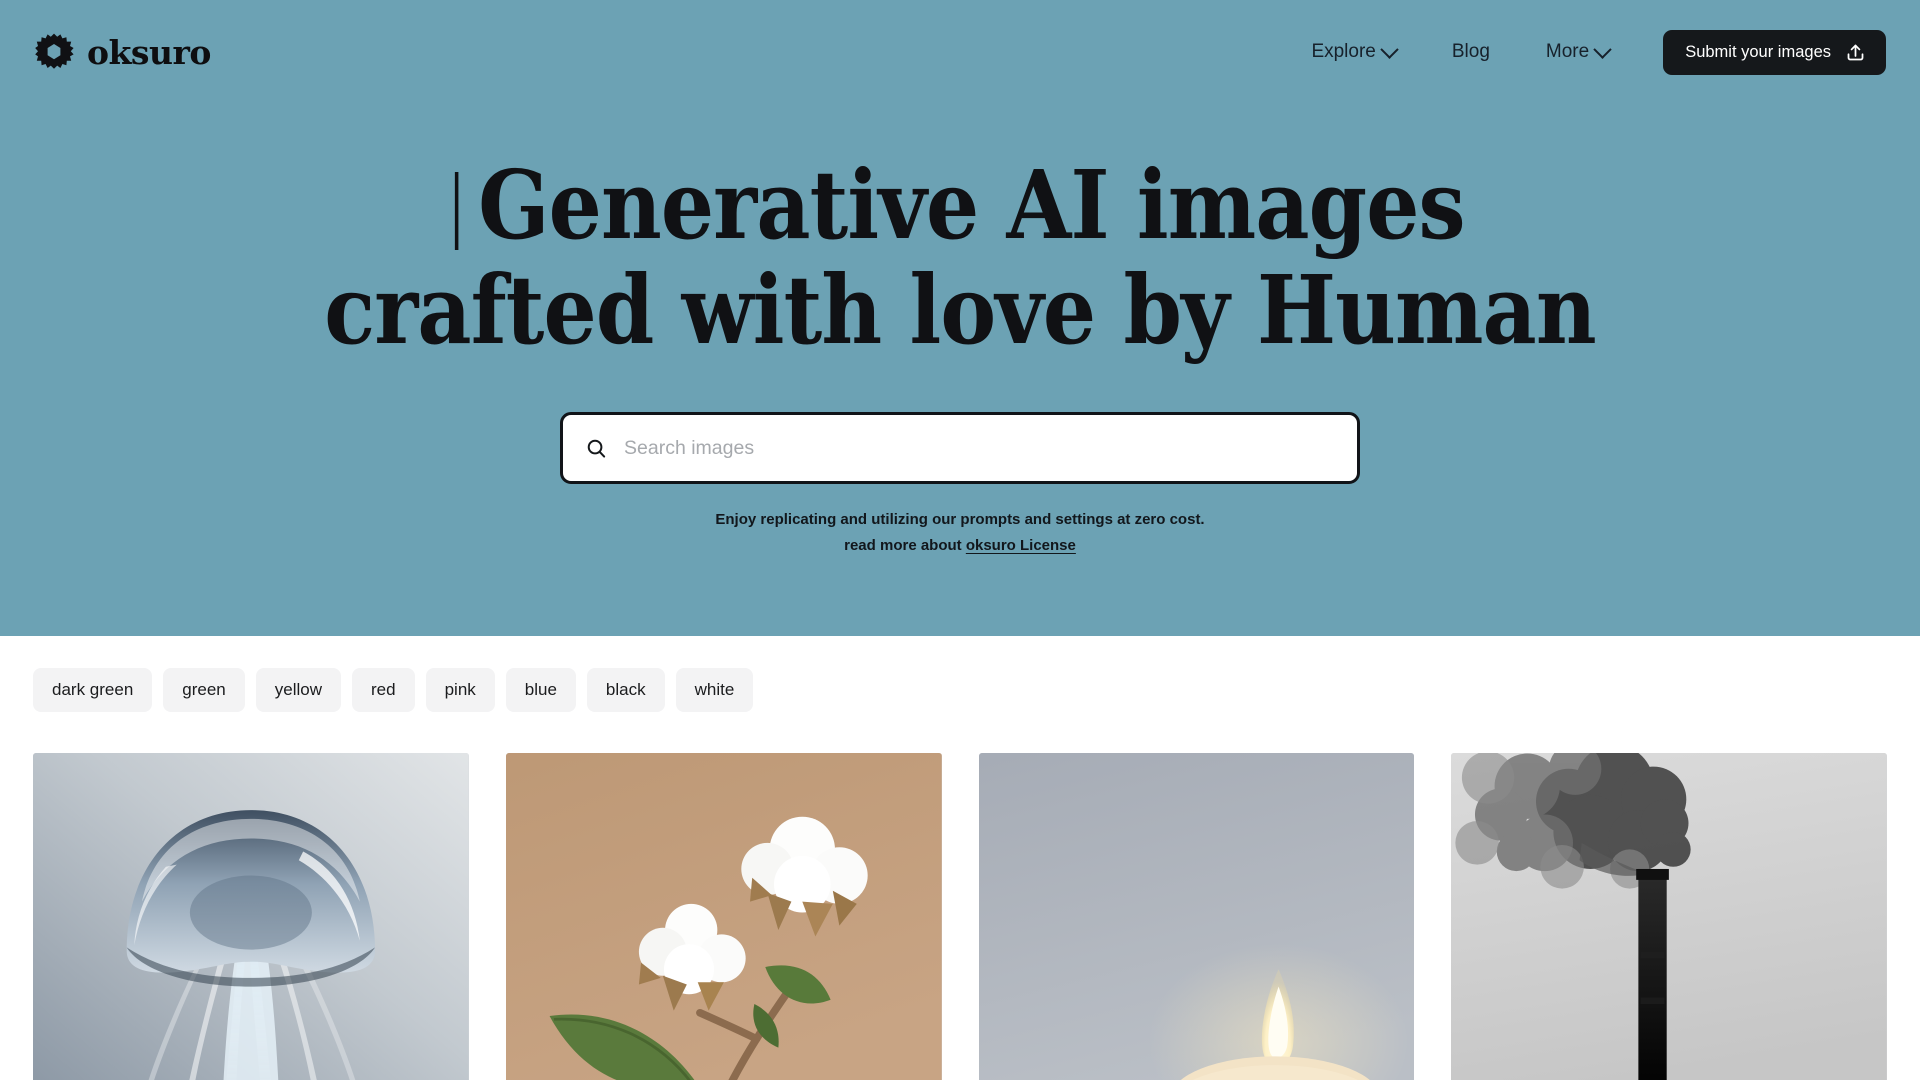 The width and height of the screenshot is (1920, 1080). What do you see at coordinates (905, 545) in the screenshot?
I see `tagline-line-2-prefix: read more about` at bounding box center [905, 545].